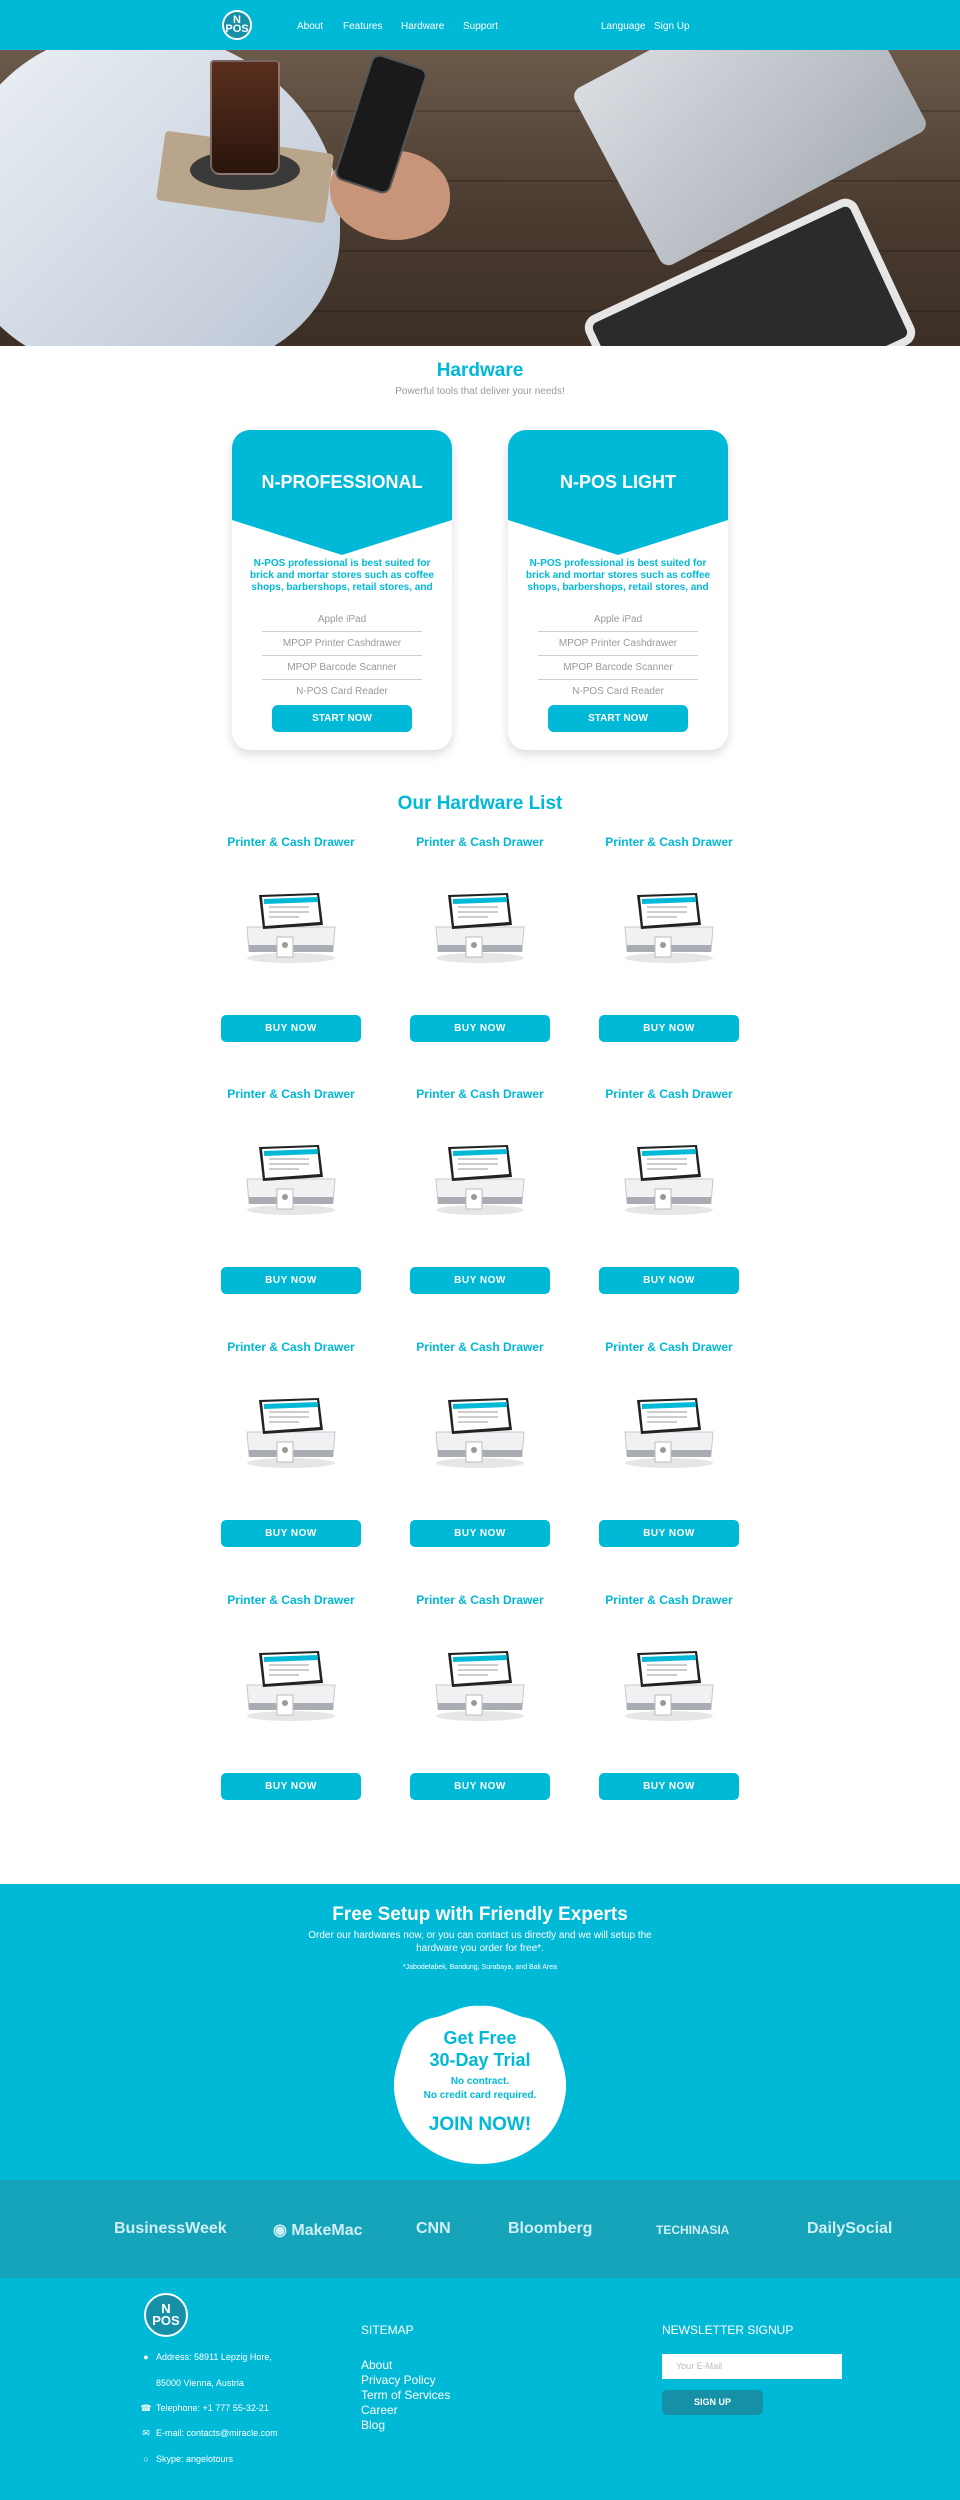 This screenshot has width=960, height=2500. I want to click on hardware-title: Hardware, so click(480, 370).